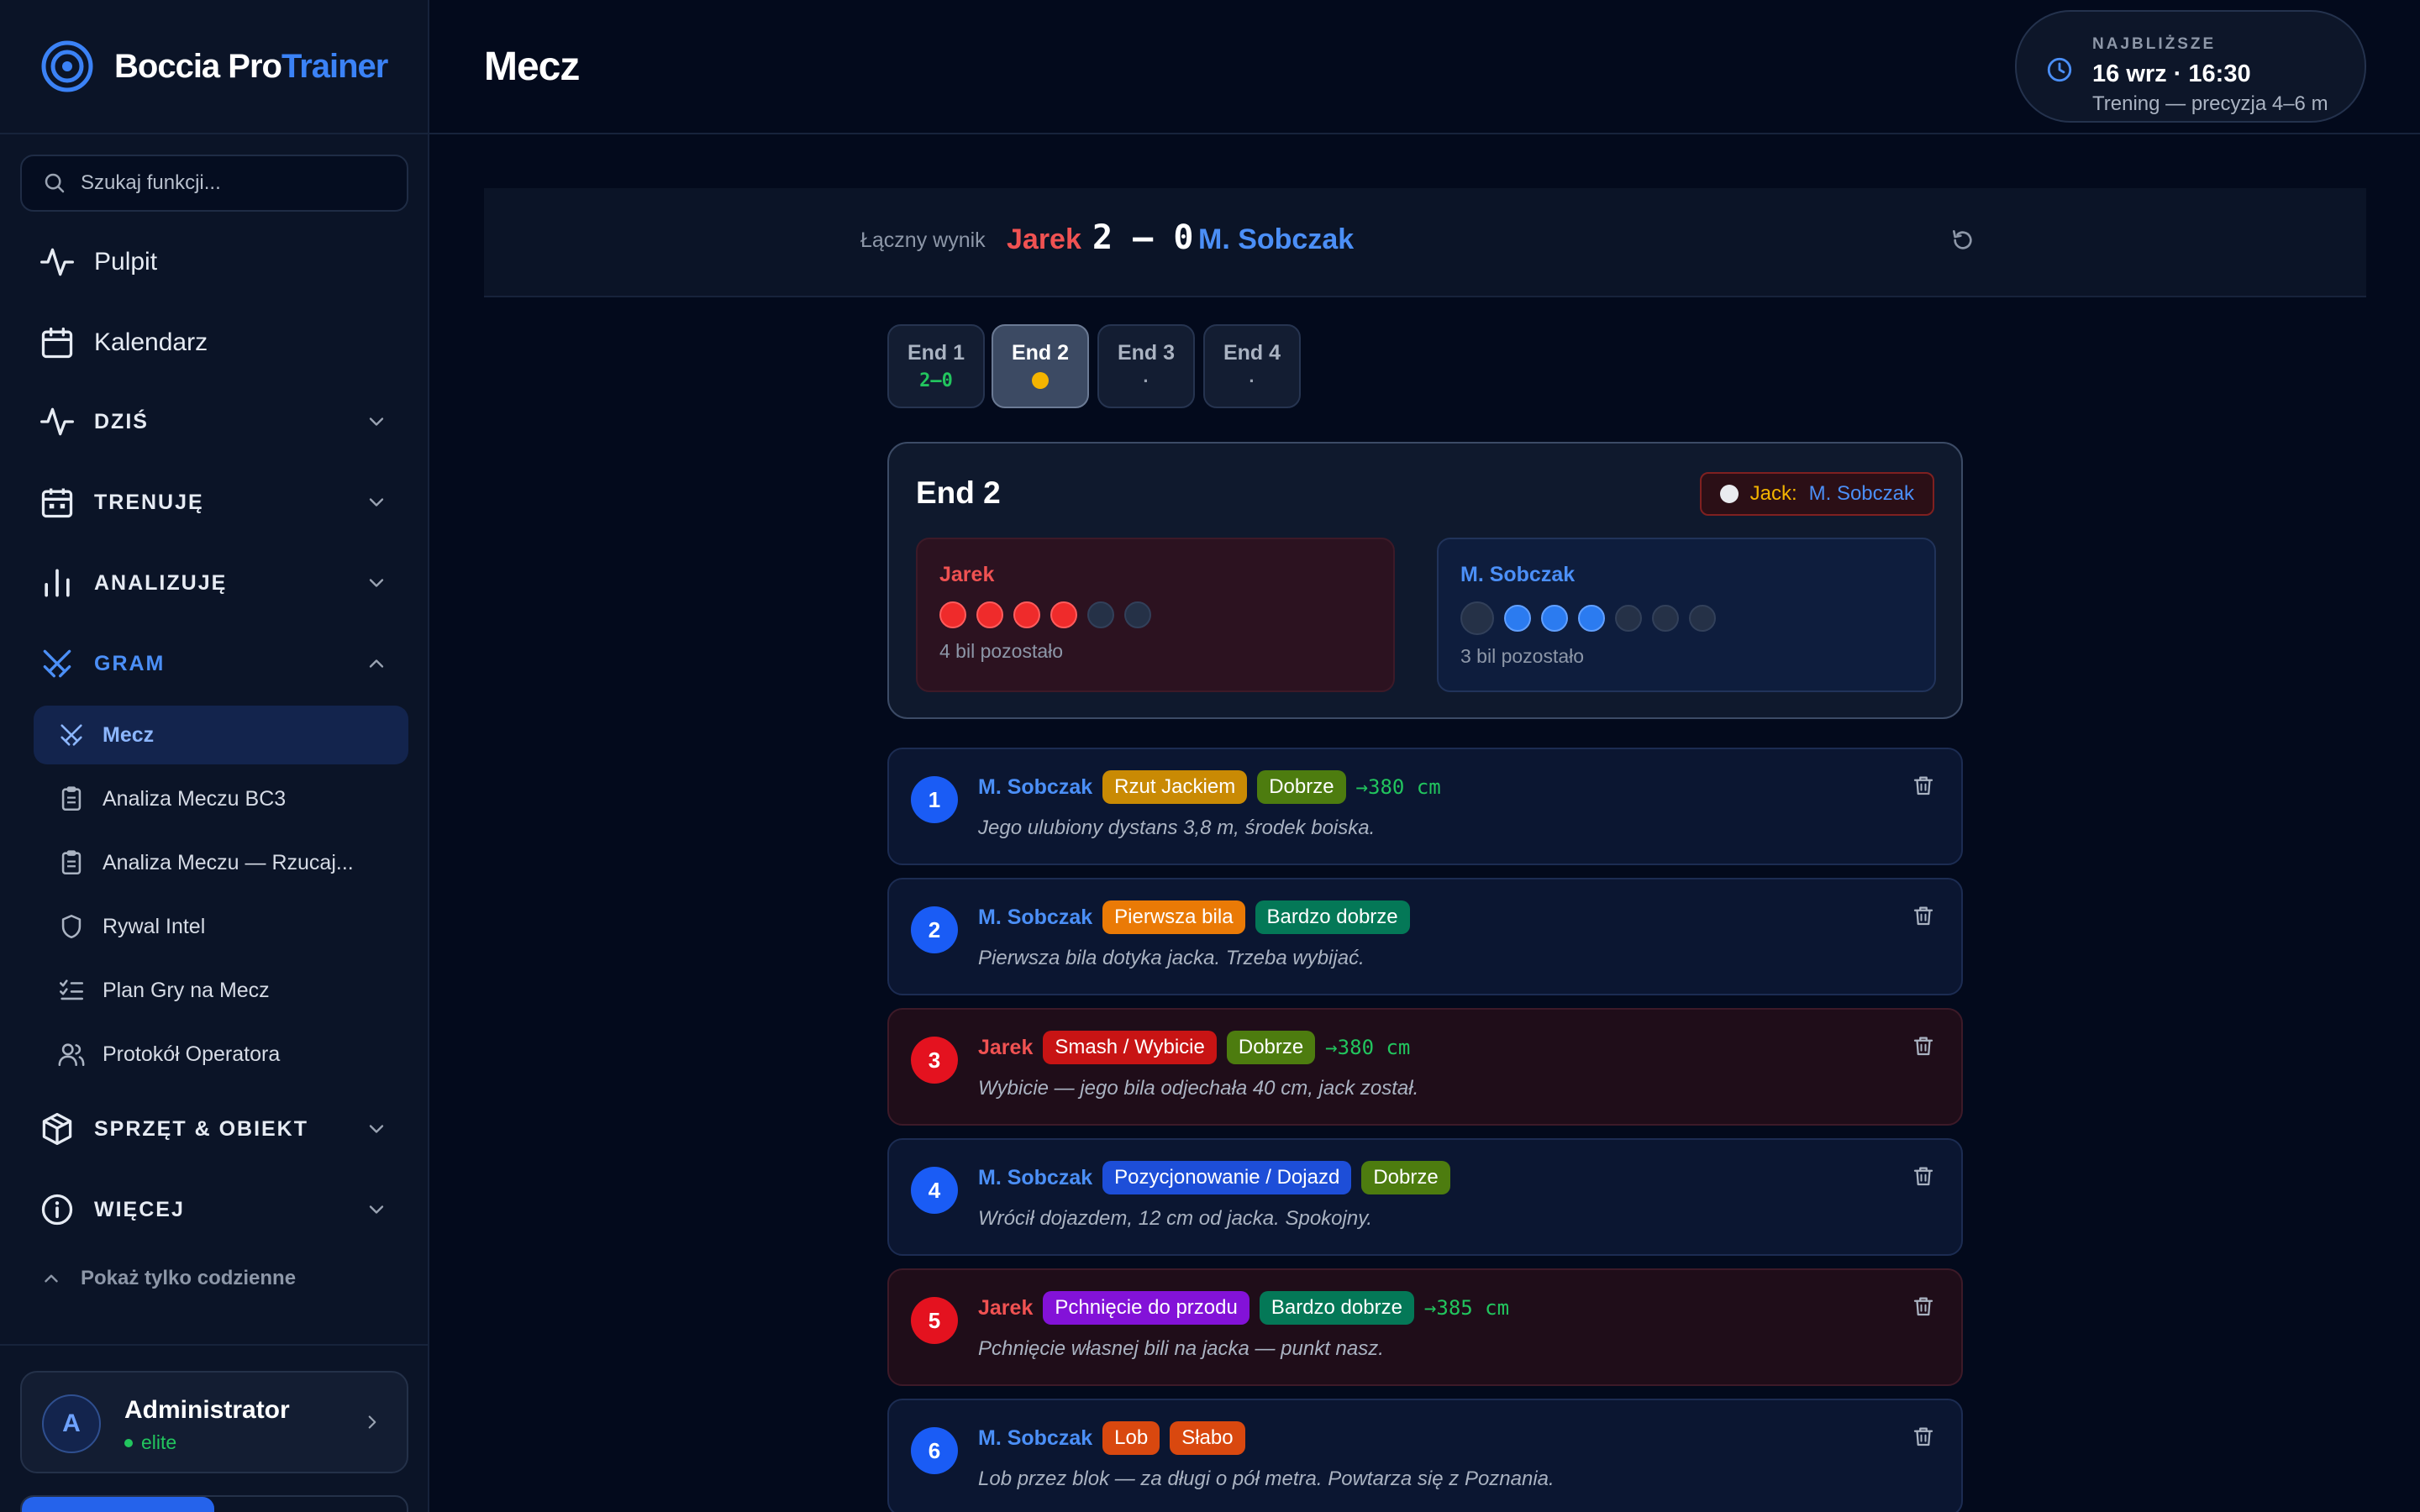 This screenshot has width=2420, height=1512. What do you see at coordinates (934, 1190) in the screenshot?
I see `throw-number: 4` at bounding box center [934, 1190].